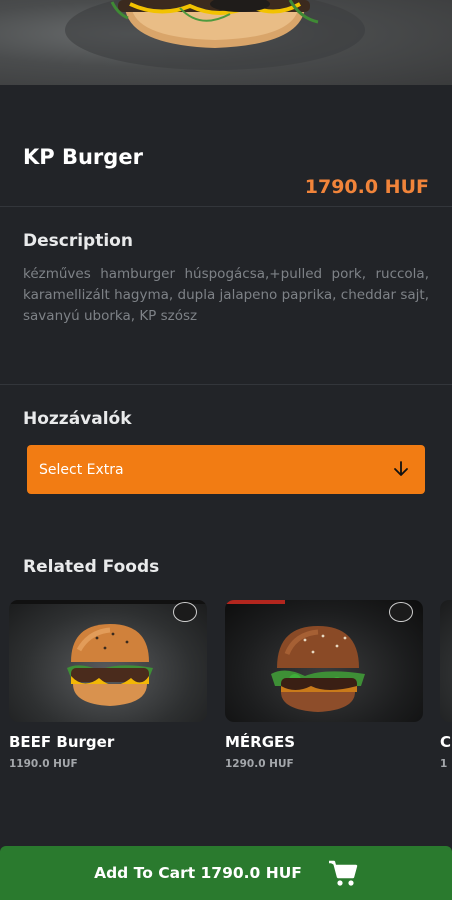 The image size is (452, 900). Describe the element at coordinates (198, 873) in the screenshot. I see `add-to-cart-label: Add To Cart 1790.0 HUF` at that location.